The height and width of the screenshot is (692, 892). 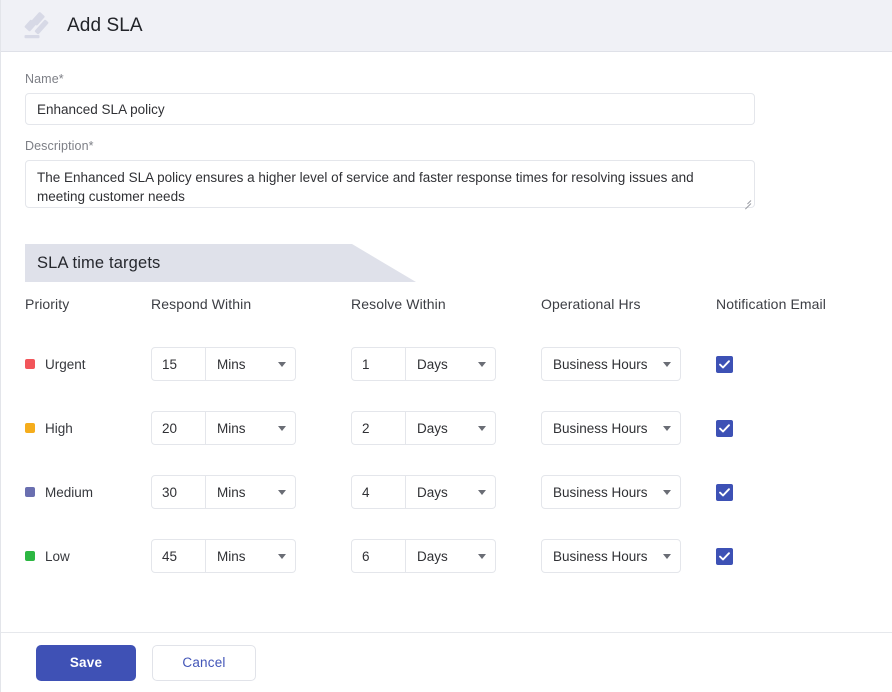 I want to click on cell-priority: High, so click(x=88, y=428).